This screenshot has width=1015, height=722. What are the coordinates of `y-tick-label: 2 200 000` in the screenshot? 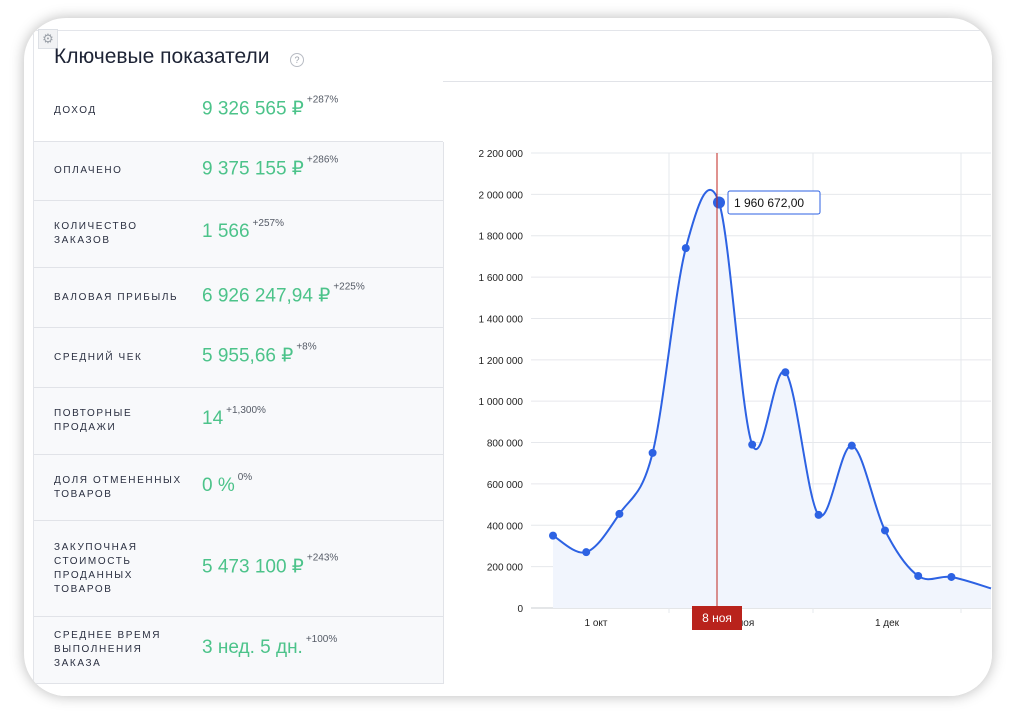 It's located at (501, 154).